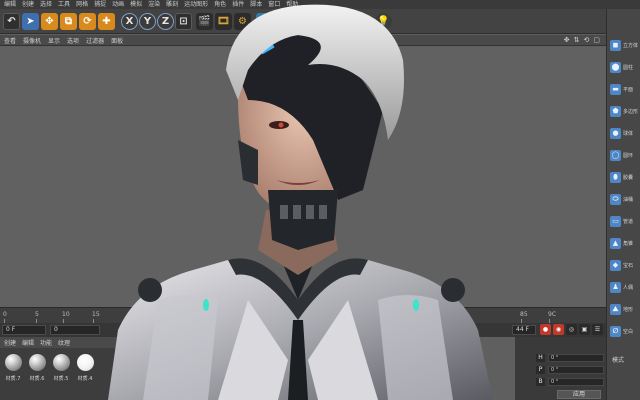 Image resolution: width=640 pixels, height=400 pixels. What do you see at coordinates (54, 40) in the screenshot?
I see `viewport-menu-item: 显示` at bounding box center [54, 40].